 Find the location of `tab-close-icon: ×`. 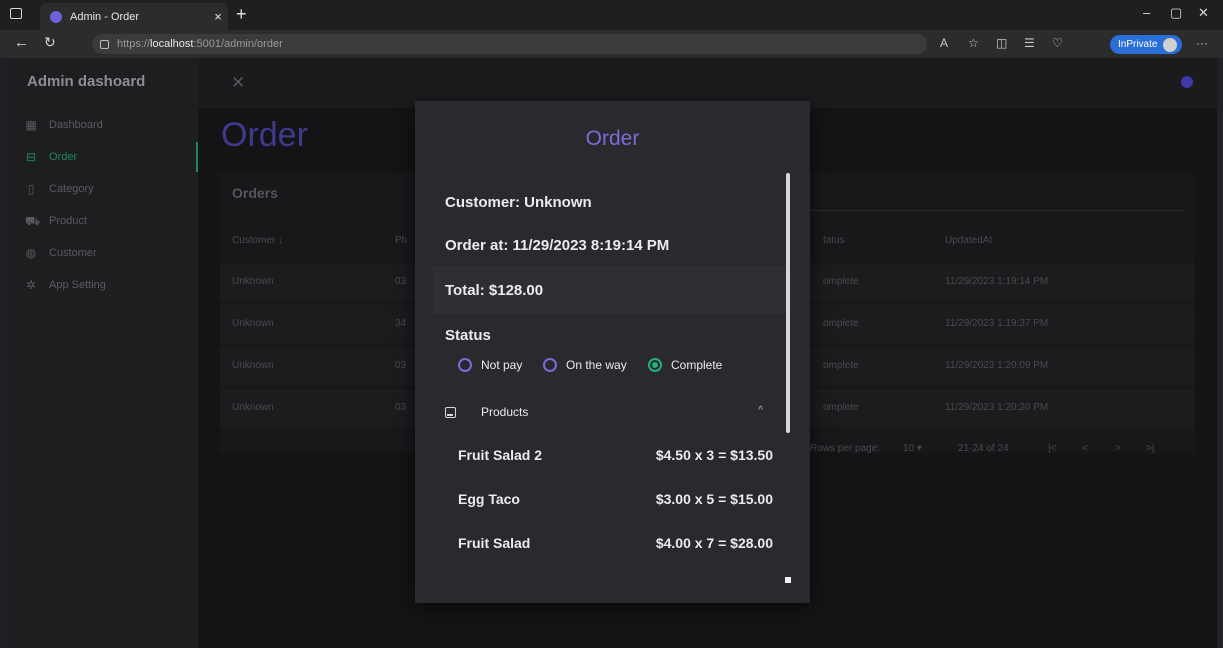

tab-close-icon: × is located at coordinates (218, 16).